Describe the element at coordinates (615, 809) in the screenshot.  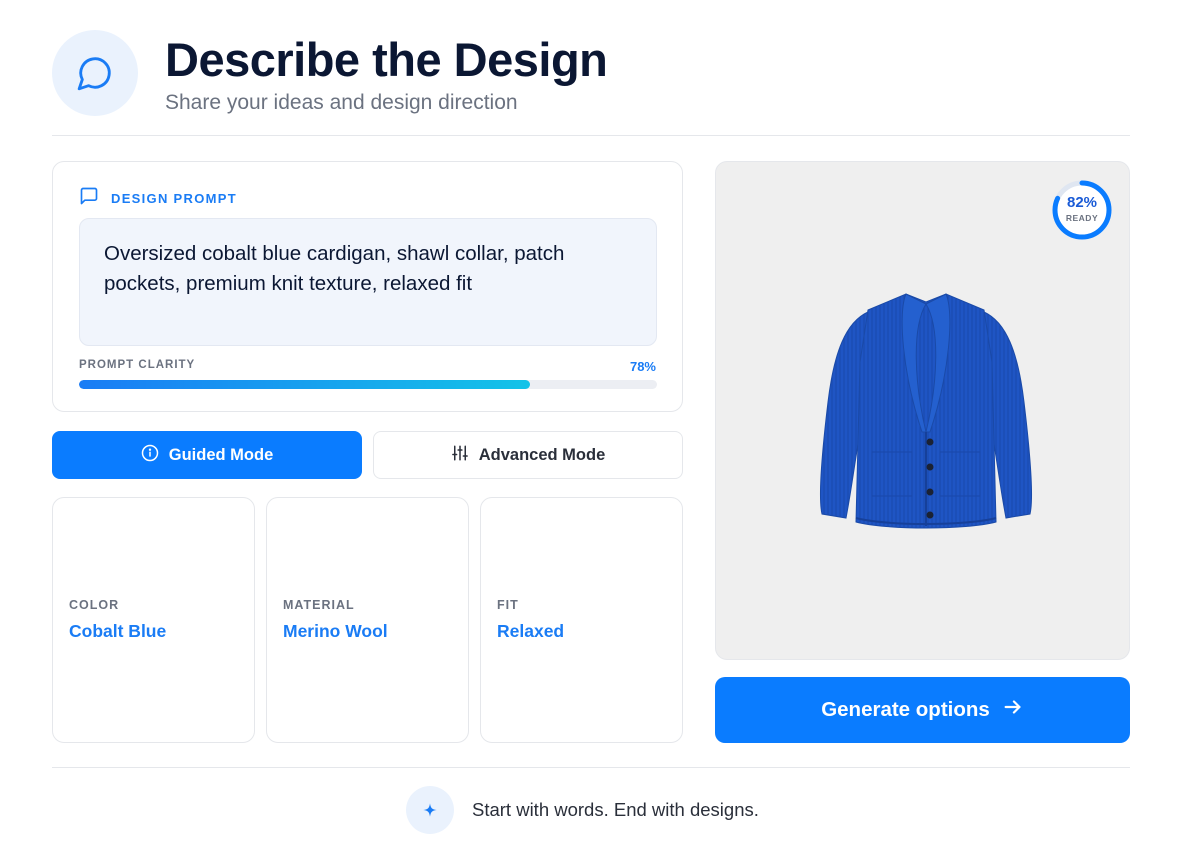
I see `footer-tagline: Start with words. End with designs.` at that location.